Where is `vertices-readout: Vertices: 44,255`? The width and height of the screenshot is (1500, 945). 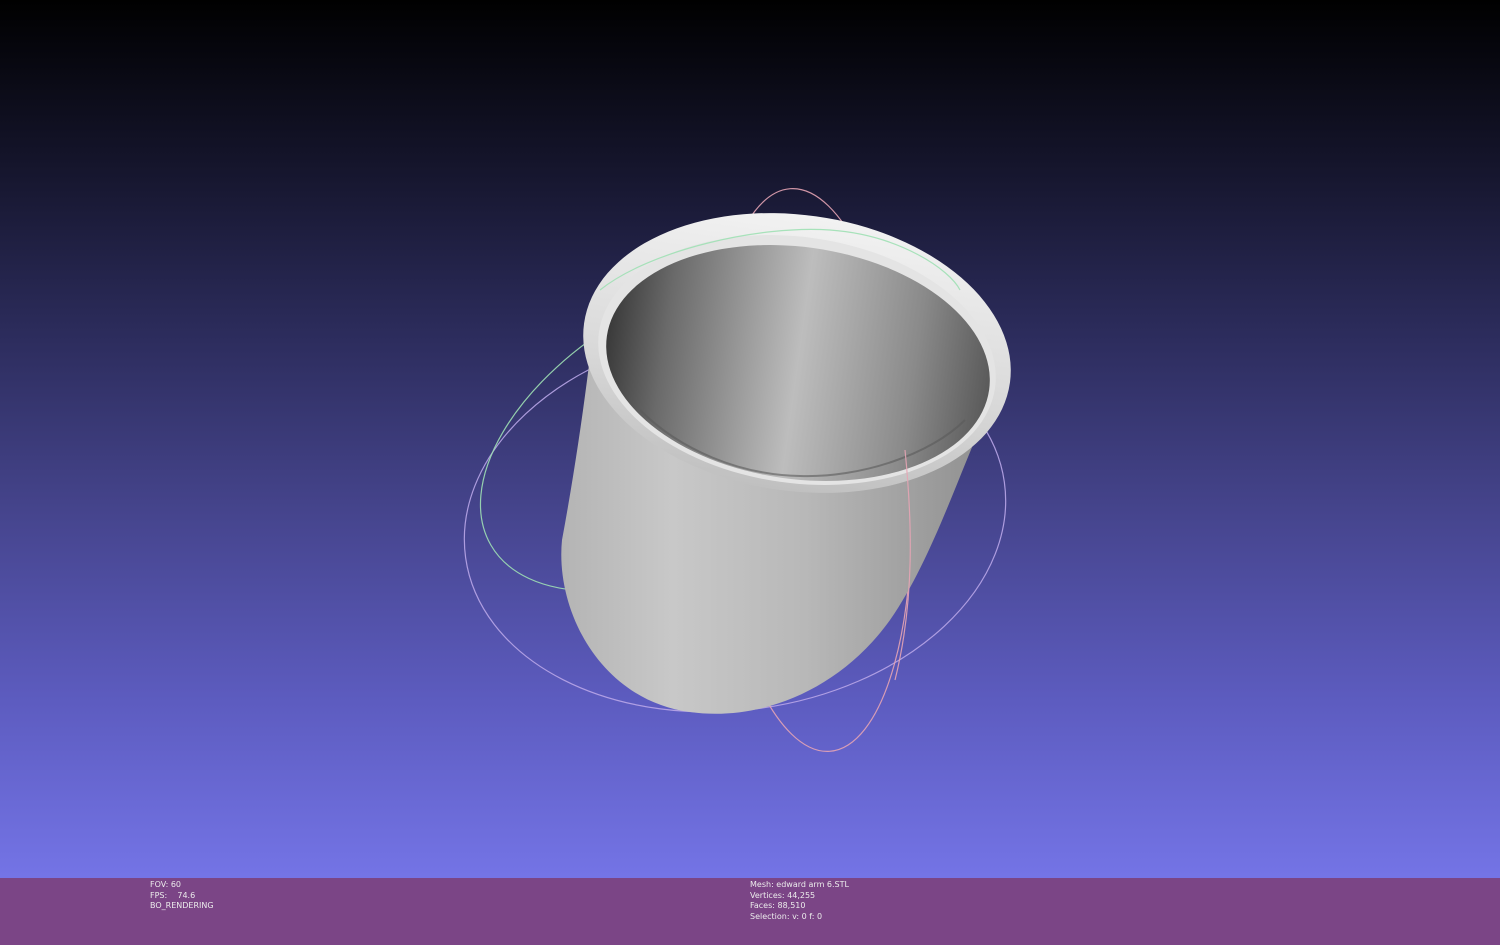
vertices-readout: Vertices: 44,255 is located at coordinates (783, 895).